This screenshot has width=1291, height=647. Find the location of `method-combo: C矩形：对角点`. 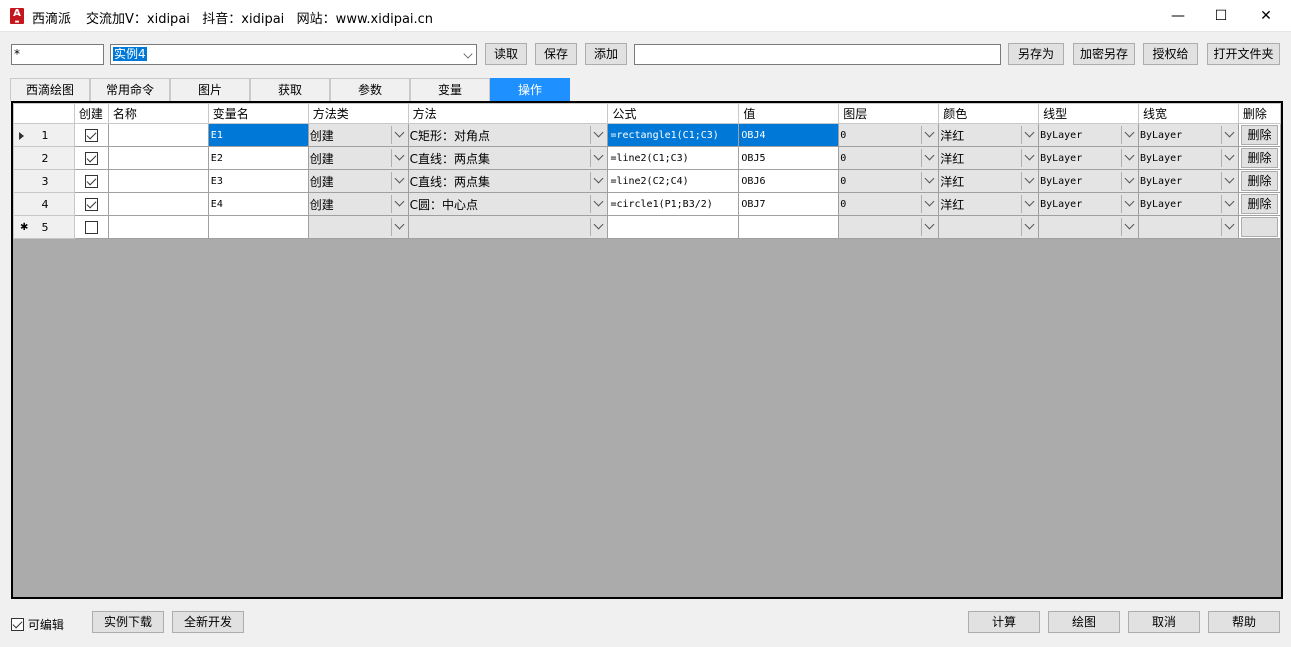

method-combo: C矩形：对角点 is located at coordinates (508, 135).